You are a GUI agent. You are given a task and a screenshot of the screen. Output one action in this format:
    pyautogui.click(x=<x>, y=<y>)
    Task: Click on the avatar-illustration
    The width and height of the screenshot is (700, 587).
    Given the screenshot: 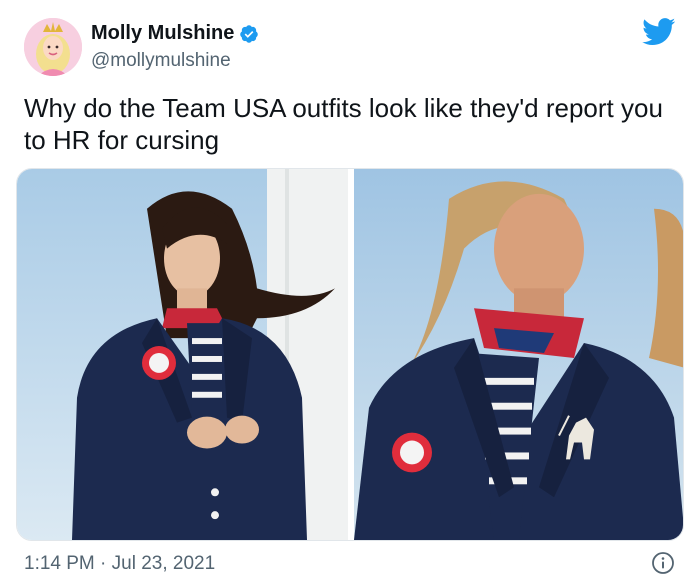 What is the action you would take?
    pyautogui.click(x=53, y=47)
    